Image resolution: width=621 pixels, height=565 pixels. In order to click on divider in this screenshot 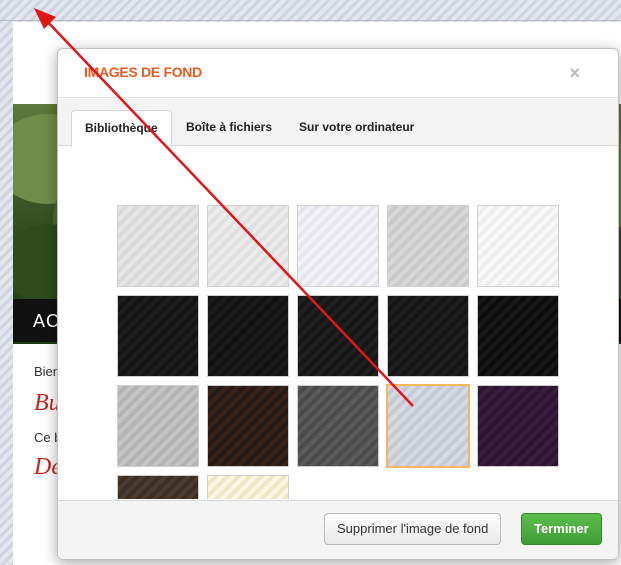, I will do `click(338, 97)`.